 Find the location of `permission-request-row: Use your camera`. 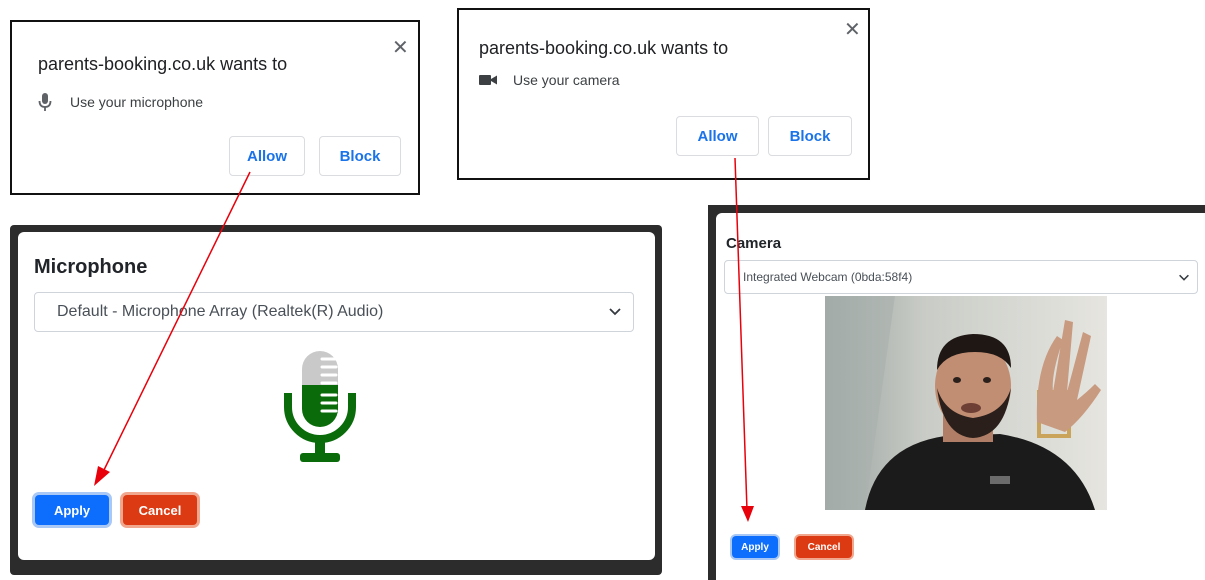

permission-request-row: Use your camera is located at coordinates (548, 80).